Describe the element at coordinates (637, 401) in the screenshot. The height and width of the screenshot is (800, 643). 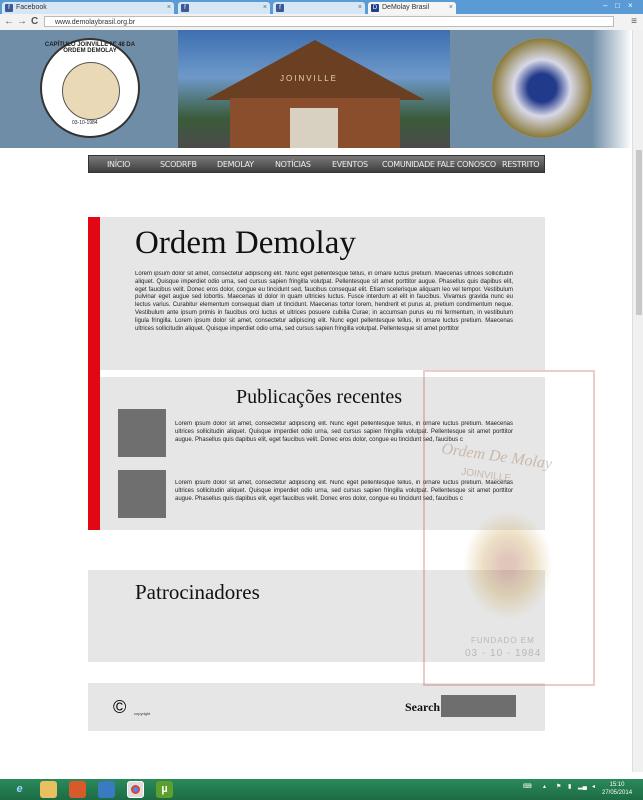
I see `scrollbar` at that location.